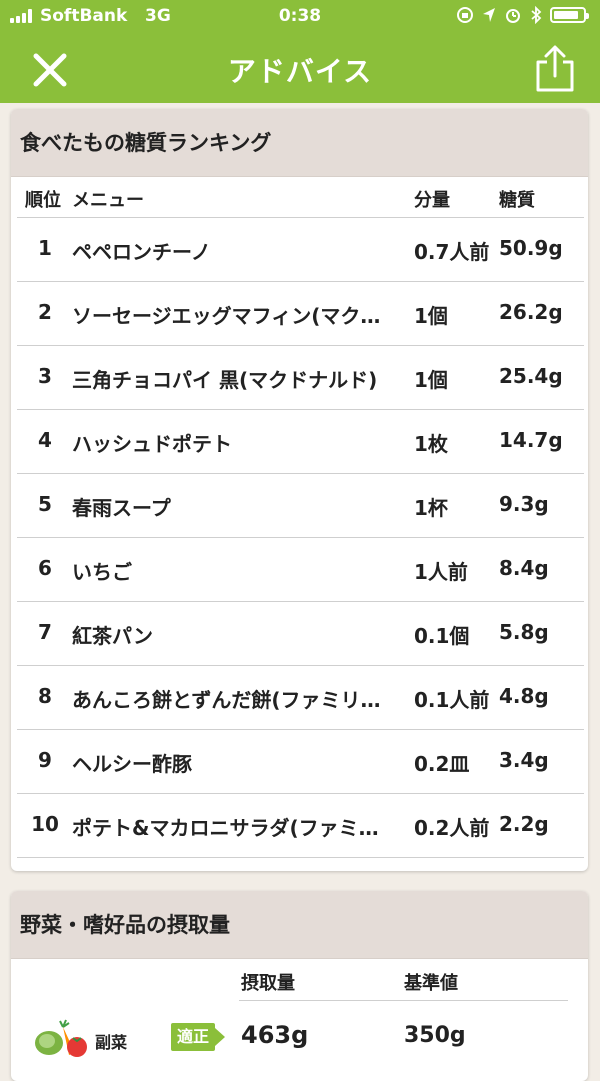 Image resolution: width=600 pixels, height=1081 pixels. Describe the element at coordinates (524, 504) in the screenshot. I see `carb-cell: 9.3g` at that location.